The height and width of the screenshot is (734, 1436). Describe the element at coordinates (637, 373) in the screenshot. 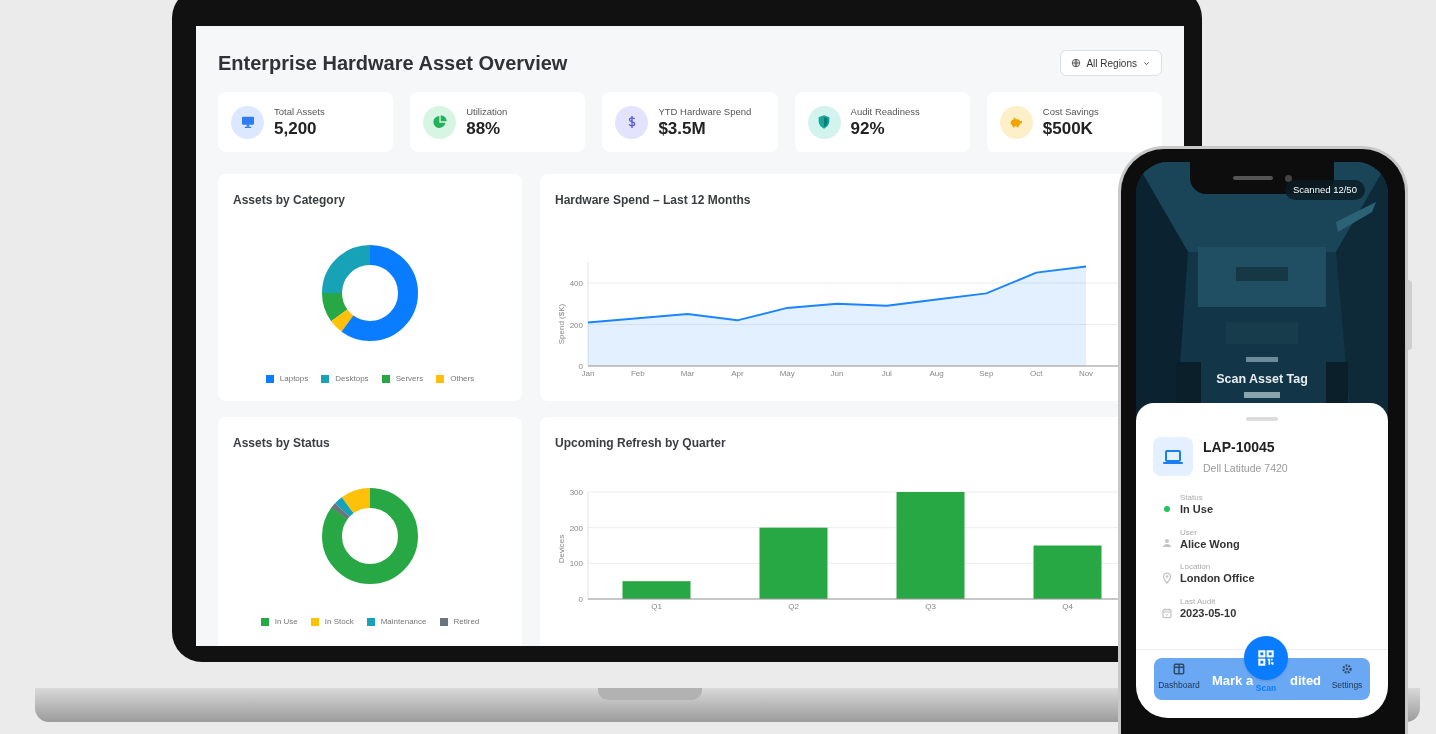

I see `axis-tick-label: Feb` at that location.